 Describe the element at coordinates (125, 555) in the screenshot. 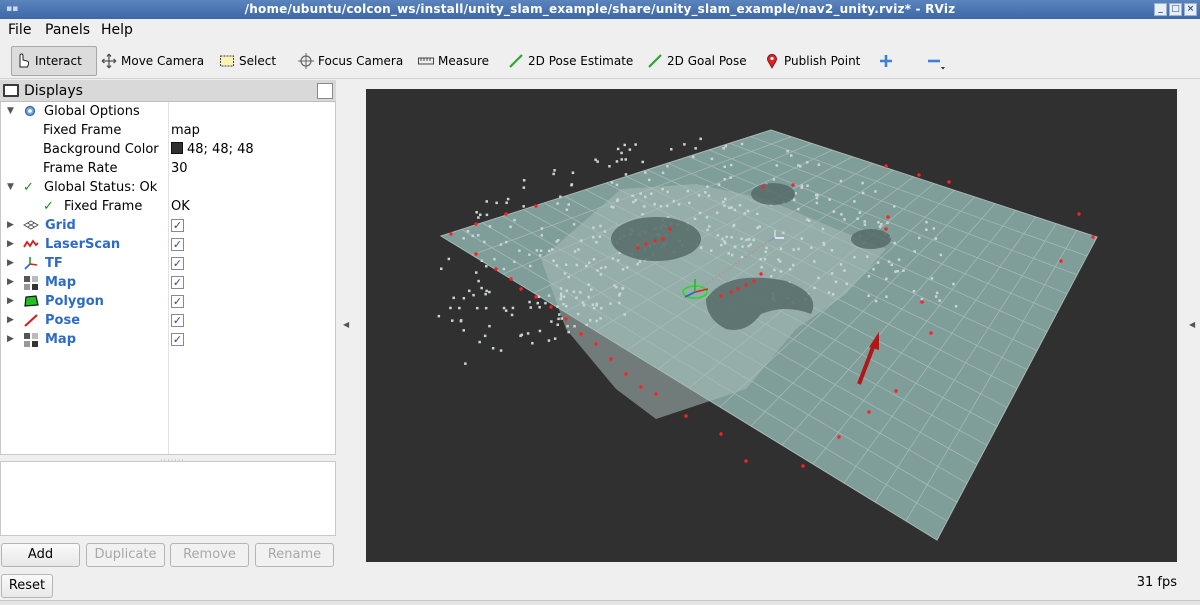

I see `duplicate-button: Duplicate` at that location.